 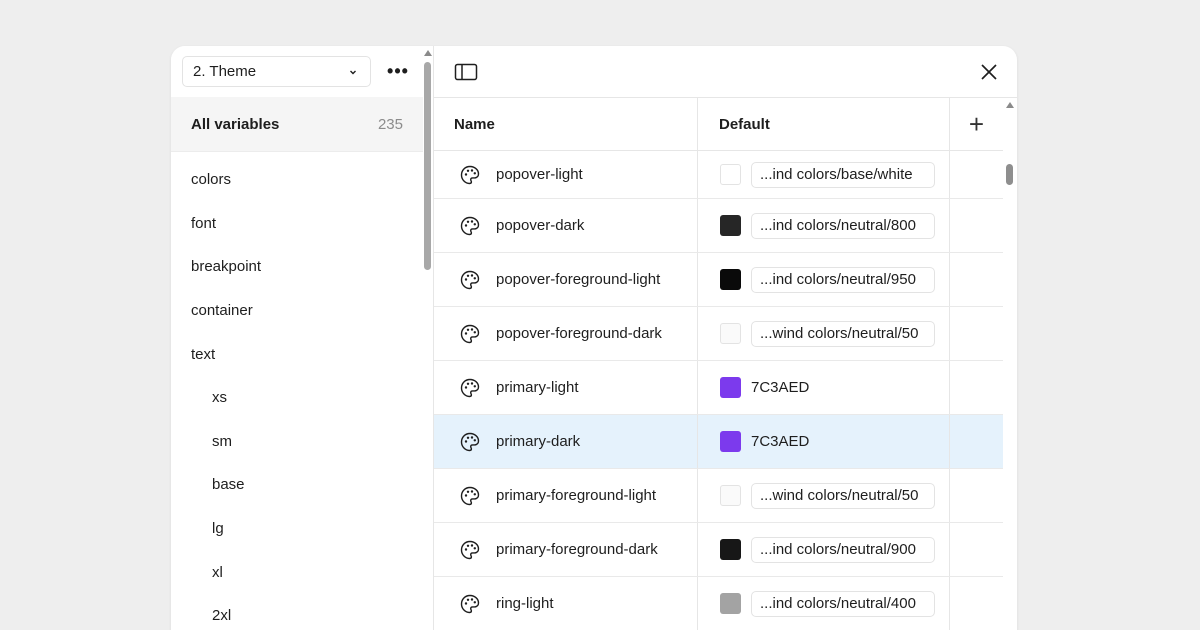 What do you see at coordinates (297, 612) in the screenshot?
I see `sidebar-group-2xl: 2xl` at bounding box center [297, 612].